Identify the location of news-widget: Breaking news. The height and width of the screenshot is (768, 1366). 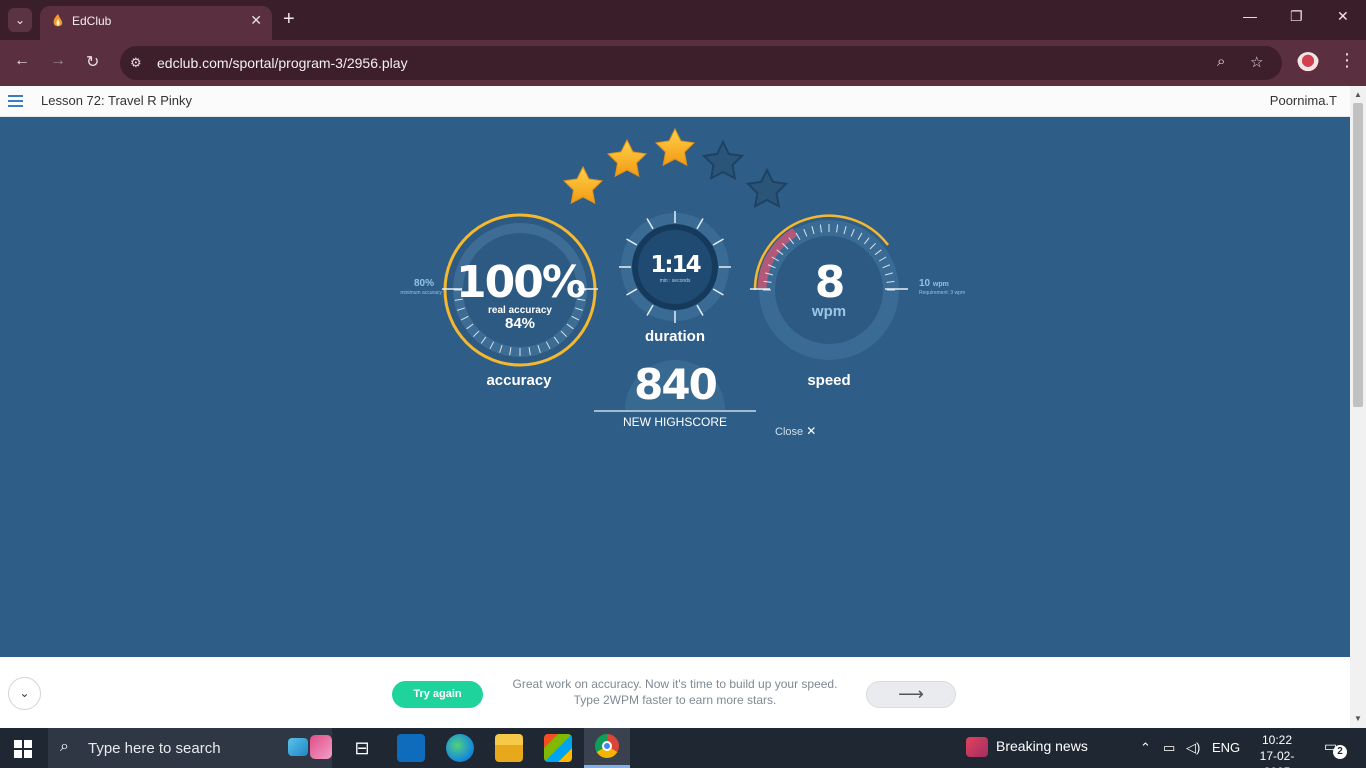
(1027, 747).